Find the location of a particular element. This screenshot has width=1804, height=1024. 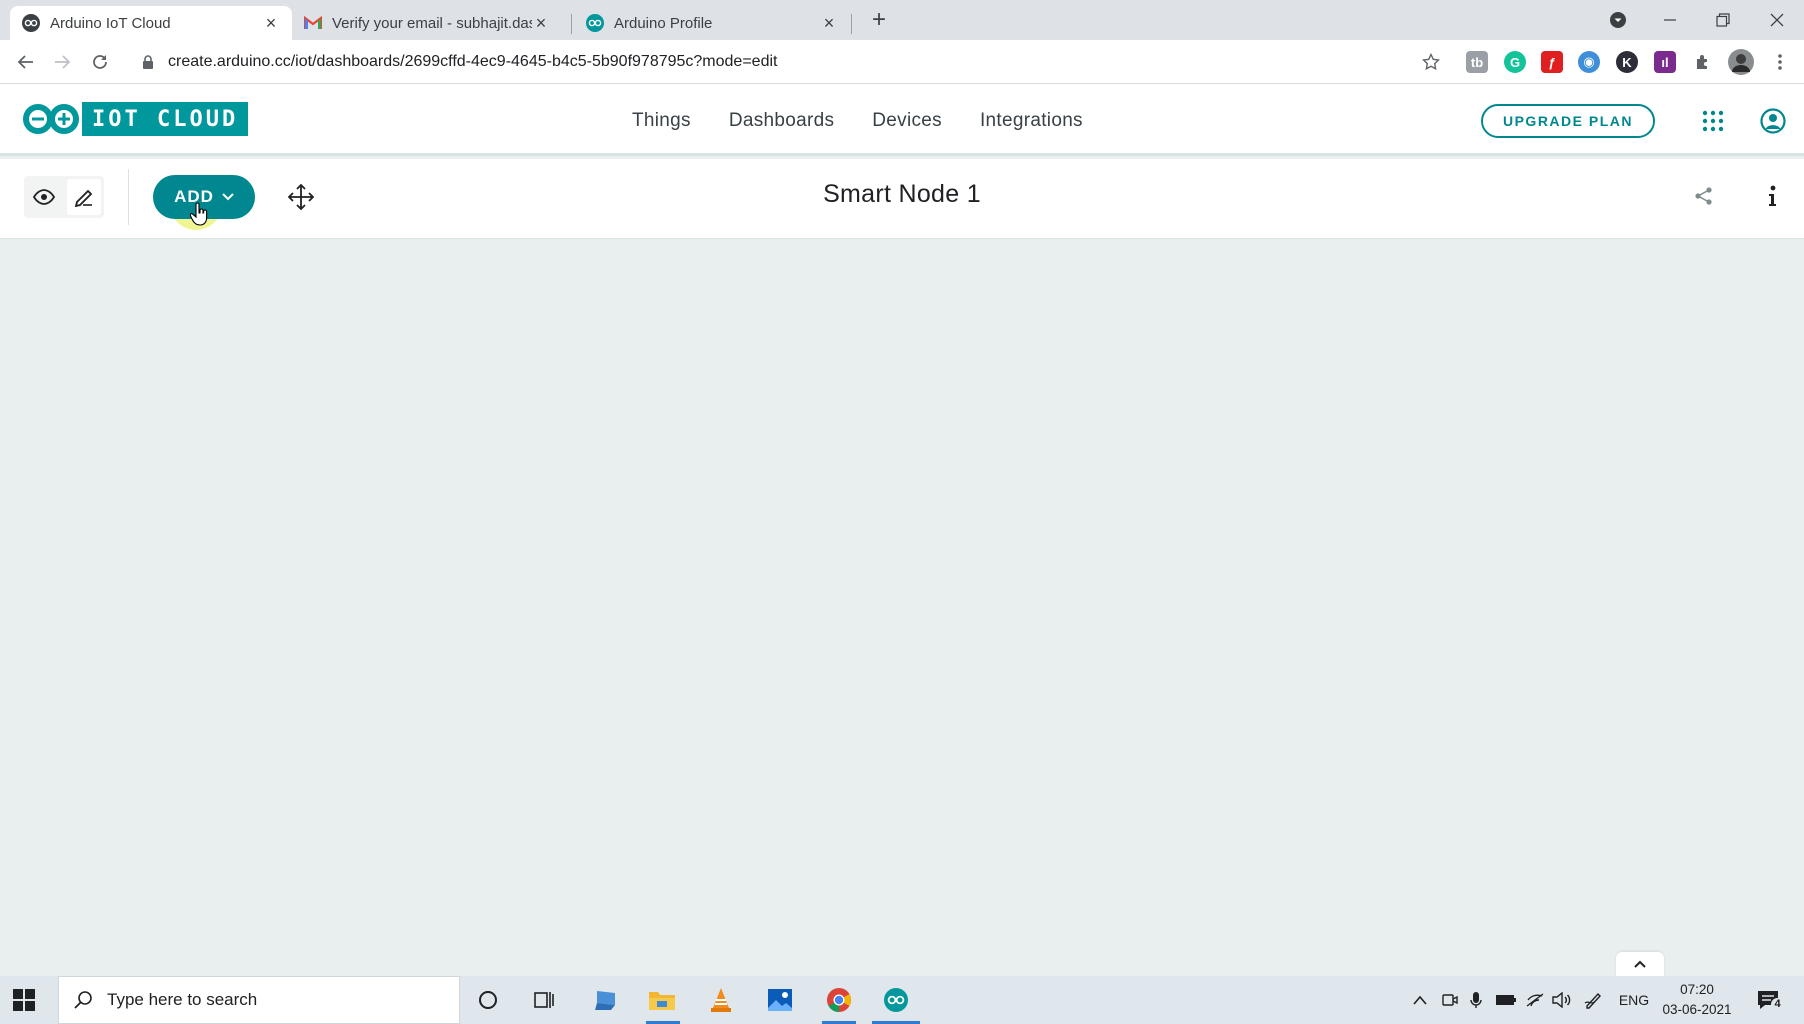

back-icon is located at coordinates (26, 62).